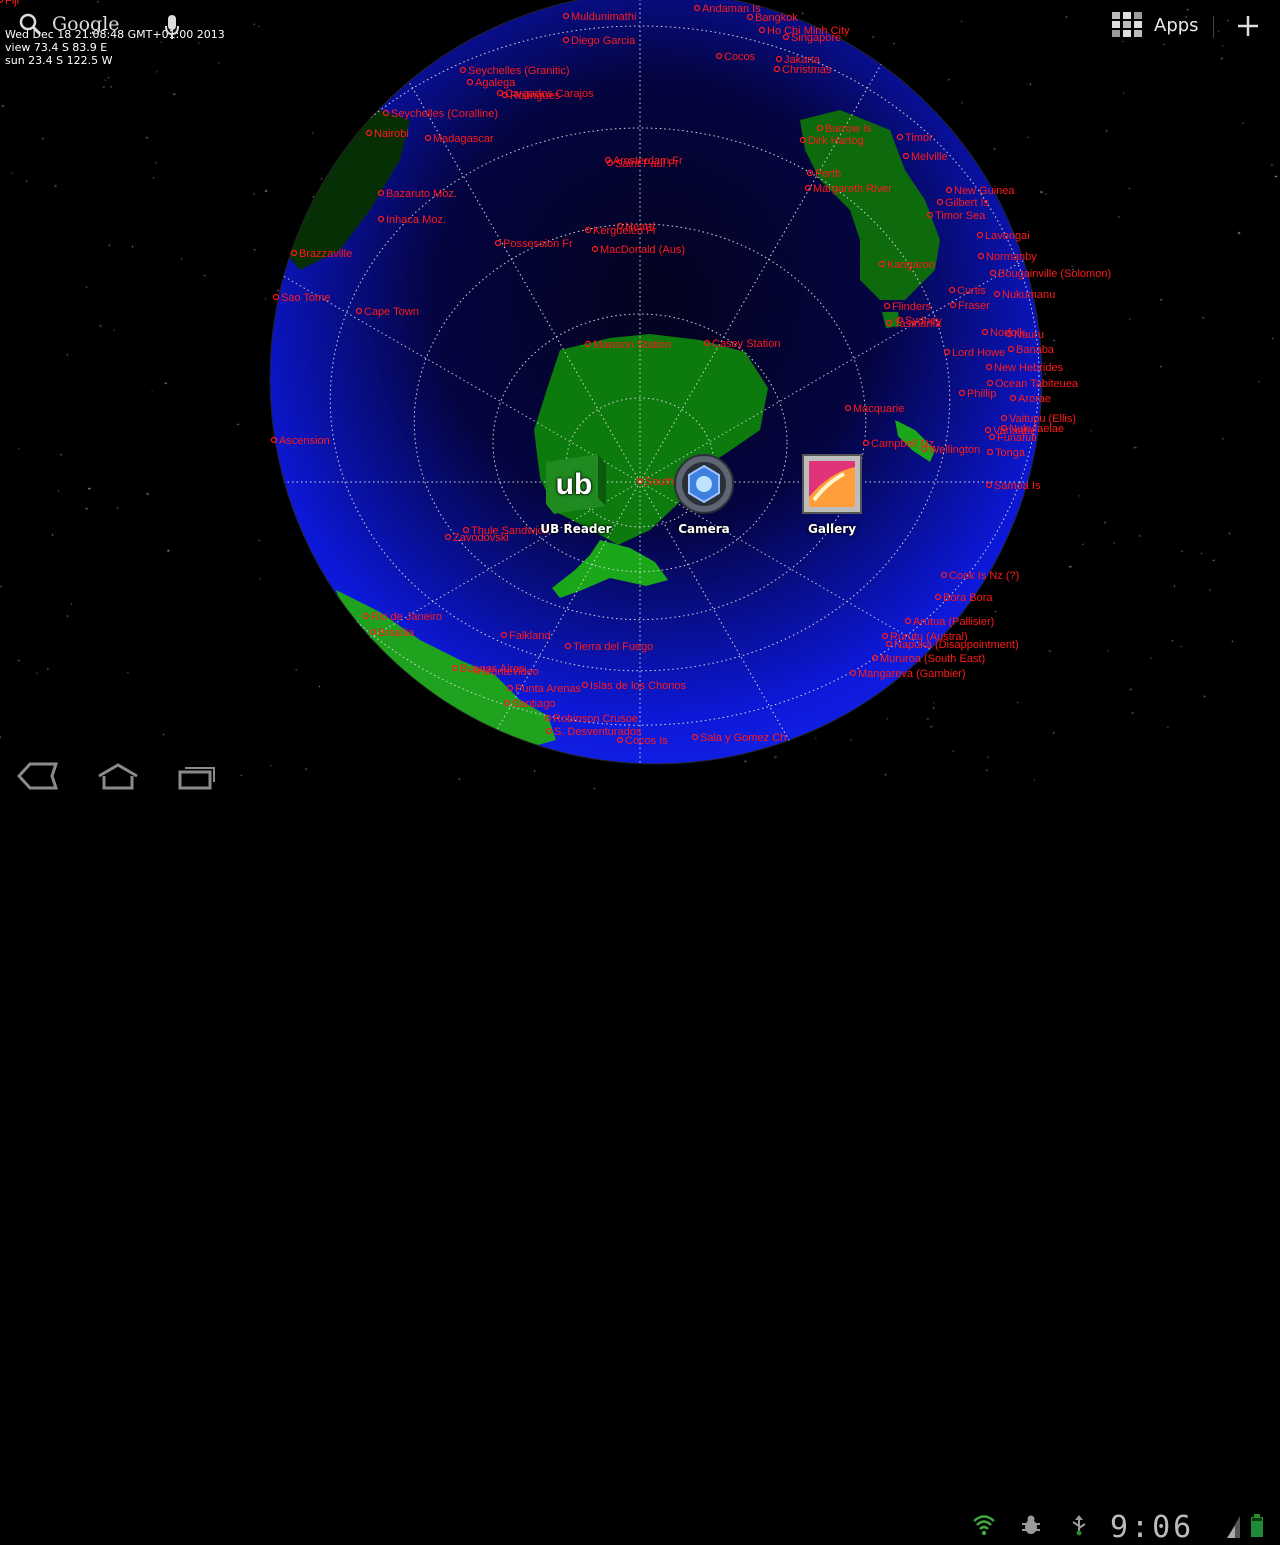  I want to click on notification-usb, so click(1079, 1527).